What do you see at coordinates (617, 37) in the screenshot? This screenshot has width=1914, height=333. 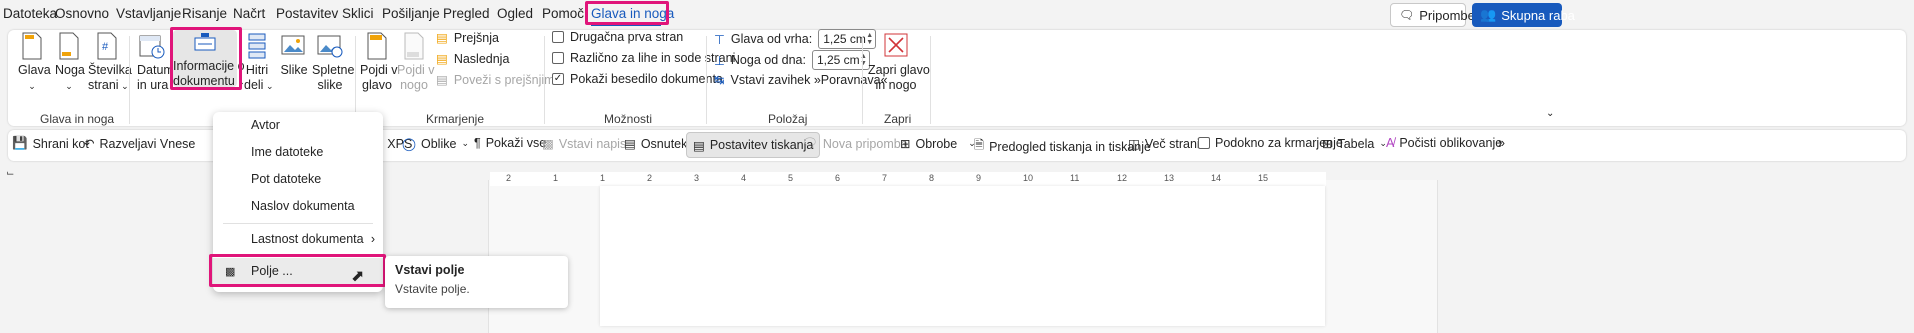 I see `different-first-page-checkbox: Drugačna prva stran` at bounding box center [617, 37].